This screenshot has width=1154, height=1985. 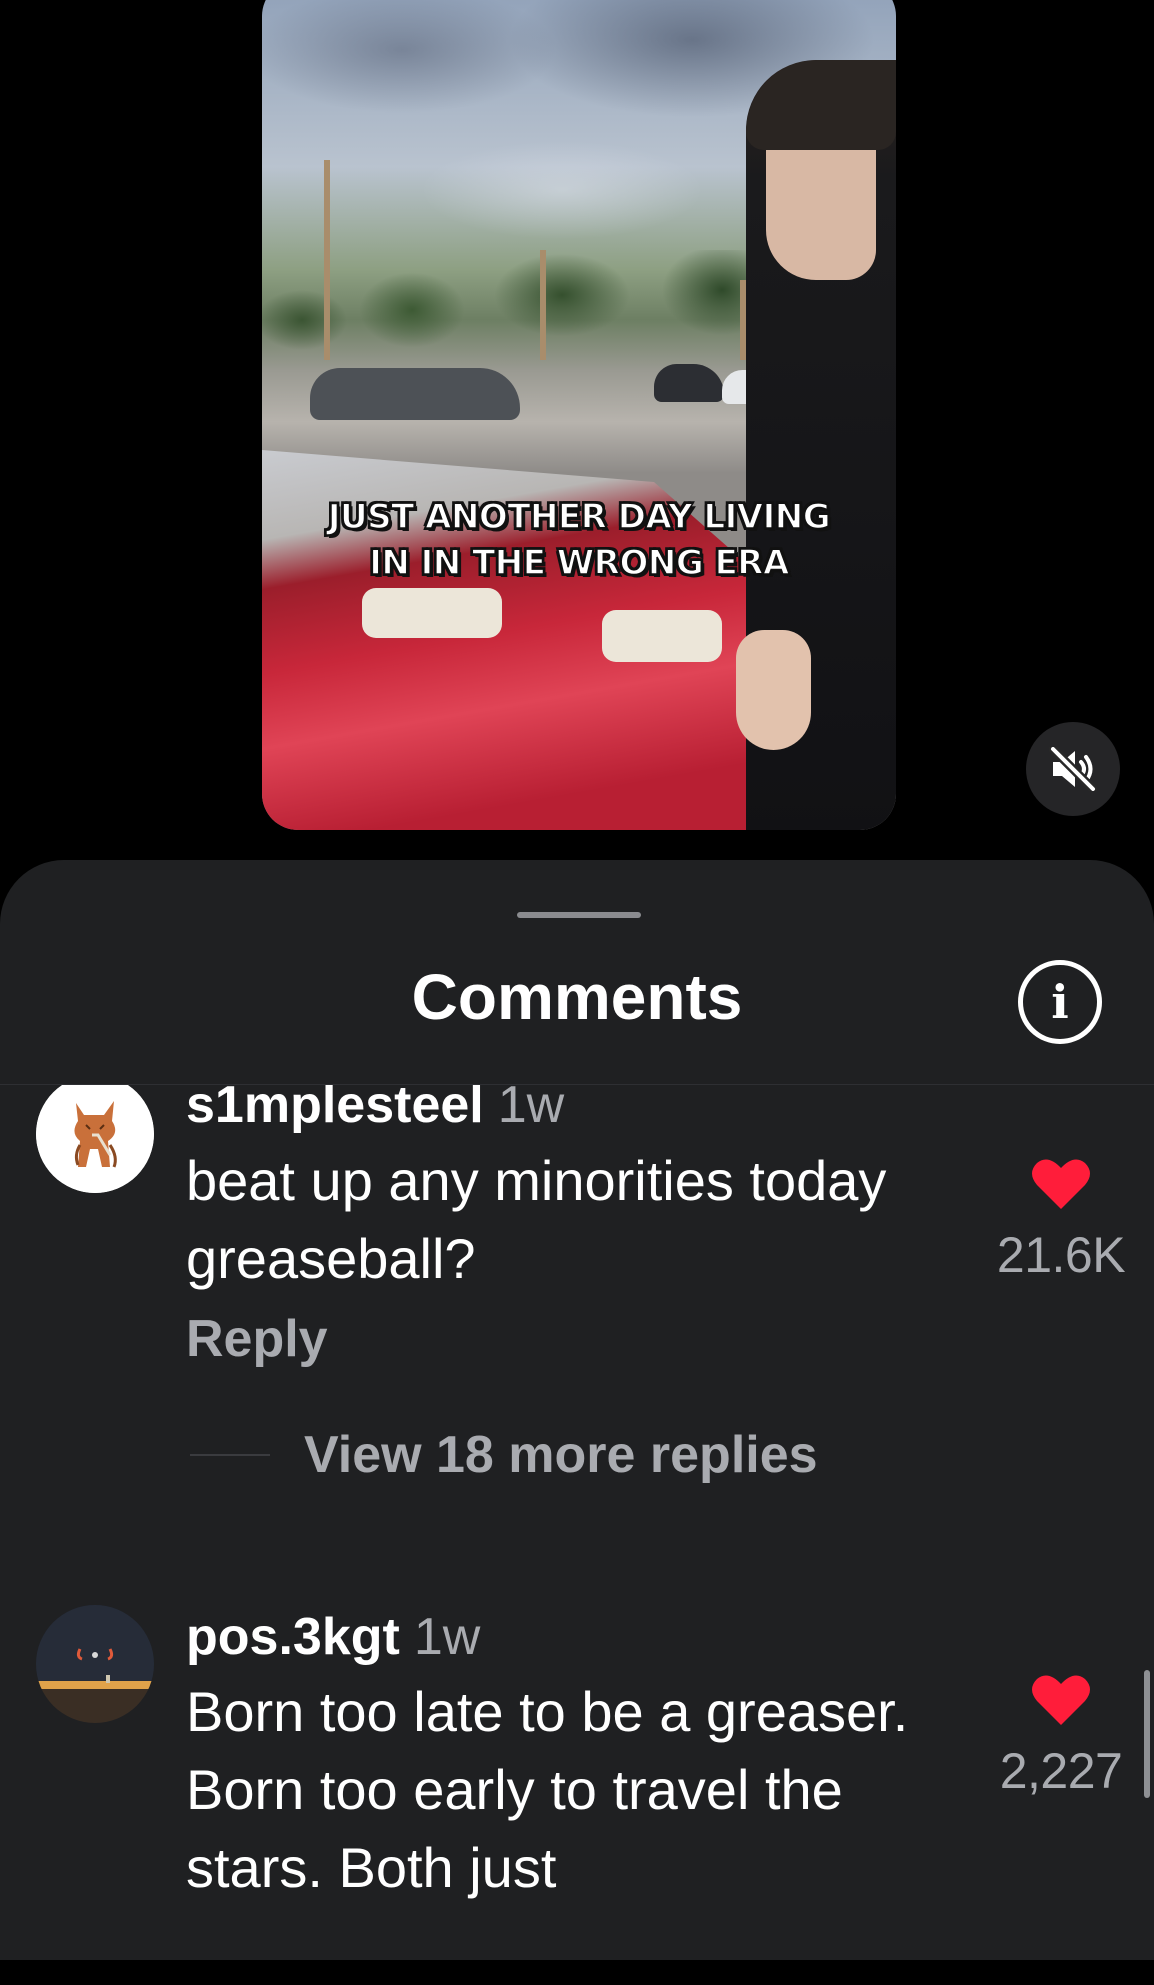 What do you see at coordinates (293, 1637) in the screenshot?
I see `comment-username: pos.3kgt` at bounding box center [293, 1637].